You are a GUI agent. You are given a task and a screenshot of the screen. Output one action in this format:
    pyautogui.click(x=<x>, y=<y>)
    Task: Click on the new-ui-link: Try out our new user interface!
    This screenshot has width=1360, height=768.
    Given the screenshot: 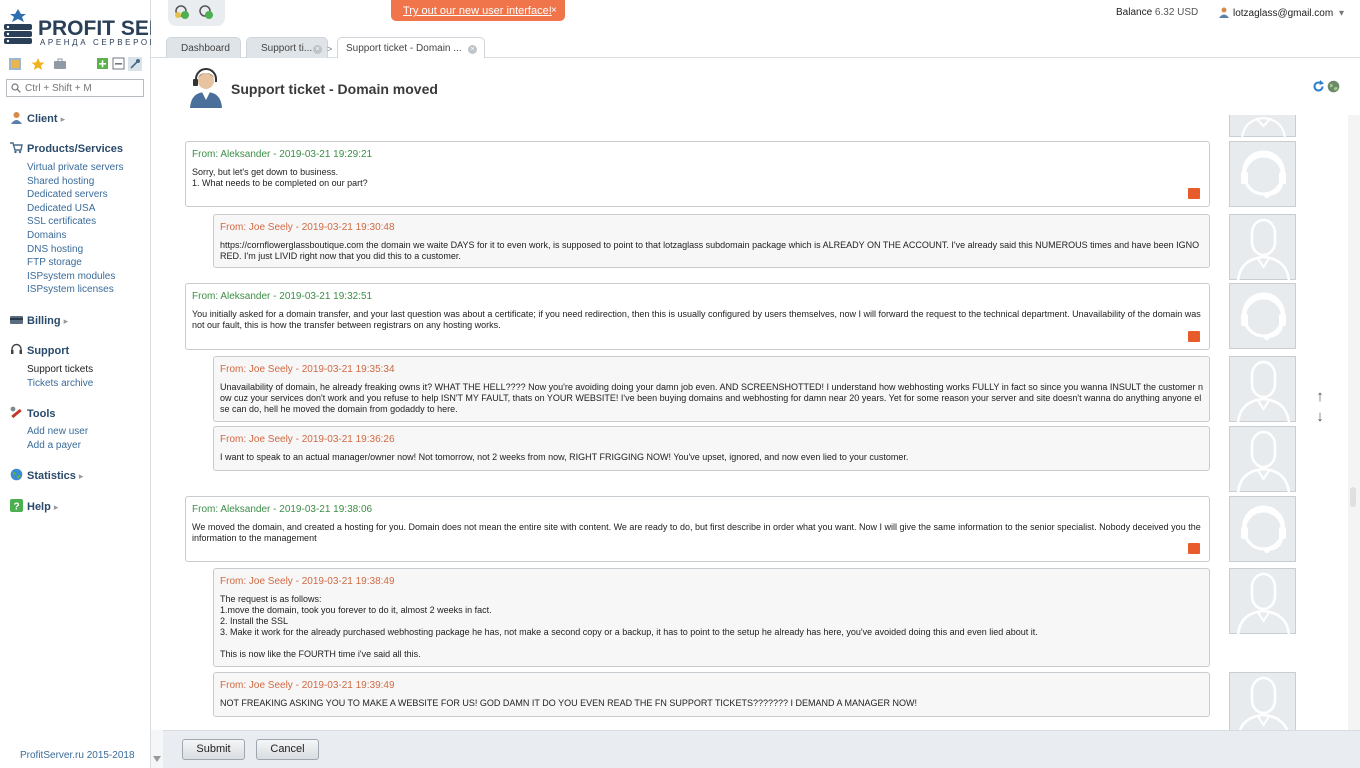 What is the action you would take?
    pyautogui.click(x=477, y=11)
    